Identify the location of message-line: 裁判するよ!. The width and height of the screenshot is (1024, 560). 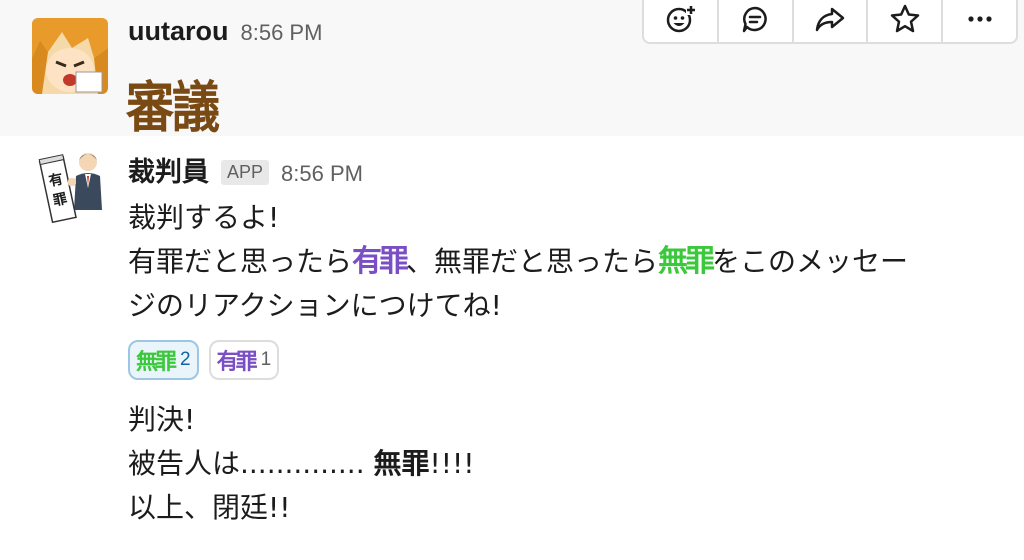
(204, 217).